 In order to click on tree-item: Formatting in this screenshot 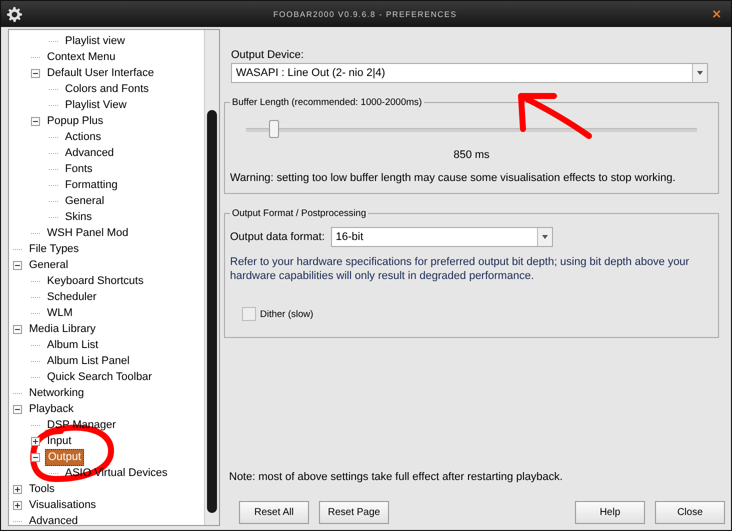, I will do `click(91, 185)`.